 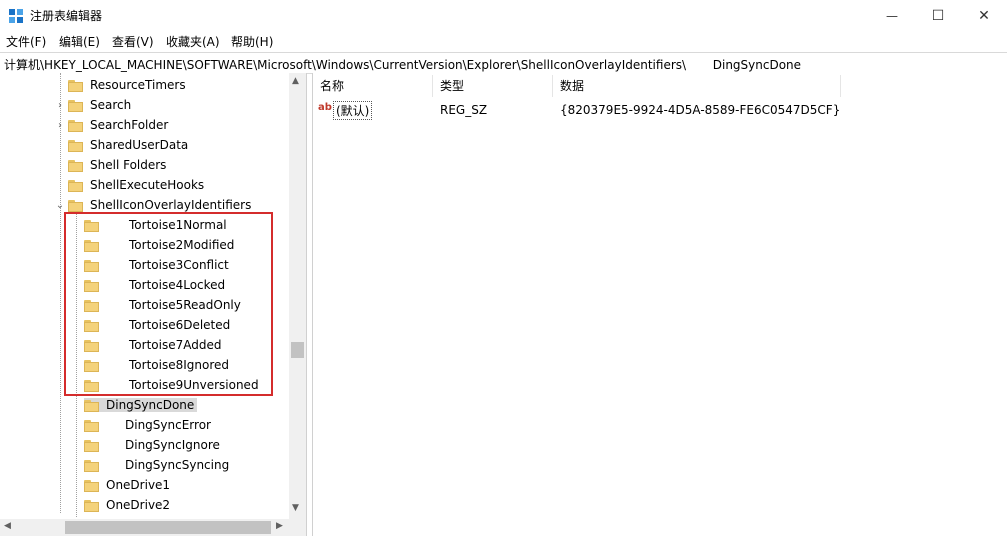 What do you see at coordinates (16, 16) in the screenshot?
I see `regedit-app-icon` at bounding box center [16, 16].